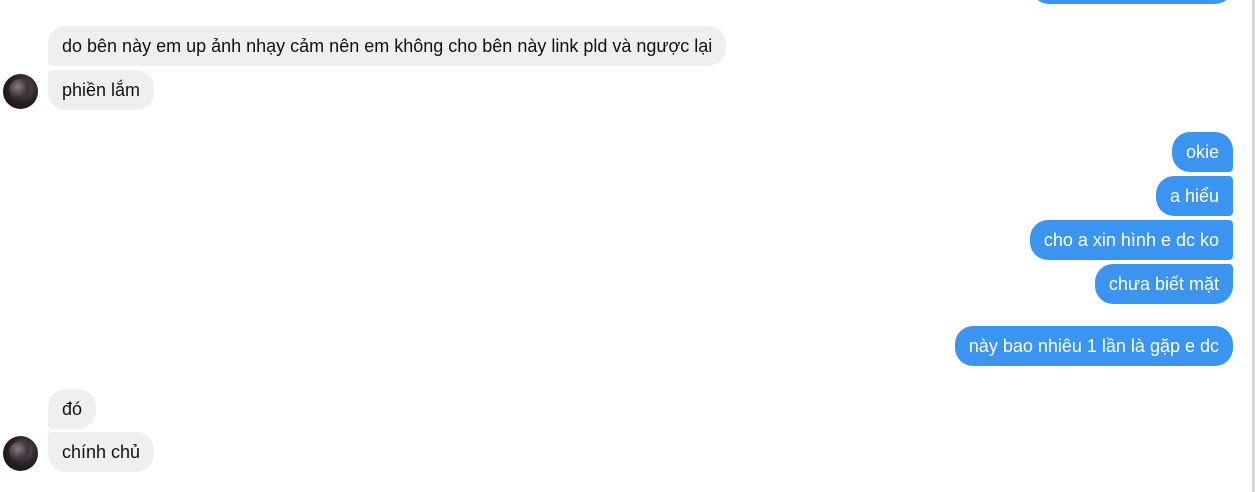 The width and height of the screenshot is (1255, 492). What do you see at coordinates (72, 409) in the screenshot?
I see `message-bubble-in: đó` at bounding box center [72, 409].